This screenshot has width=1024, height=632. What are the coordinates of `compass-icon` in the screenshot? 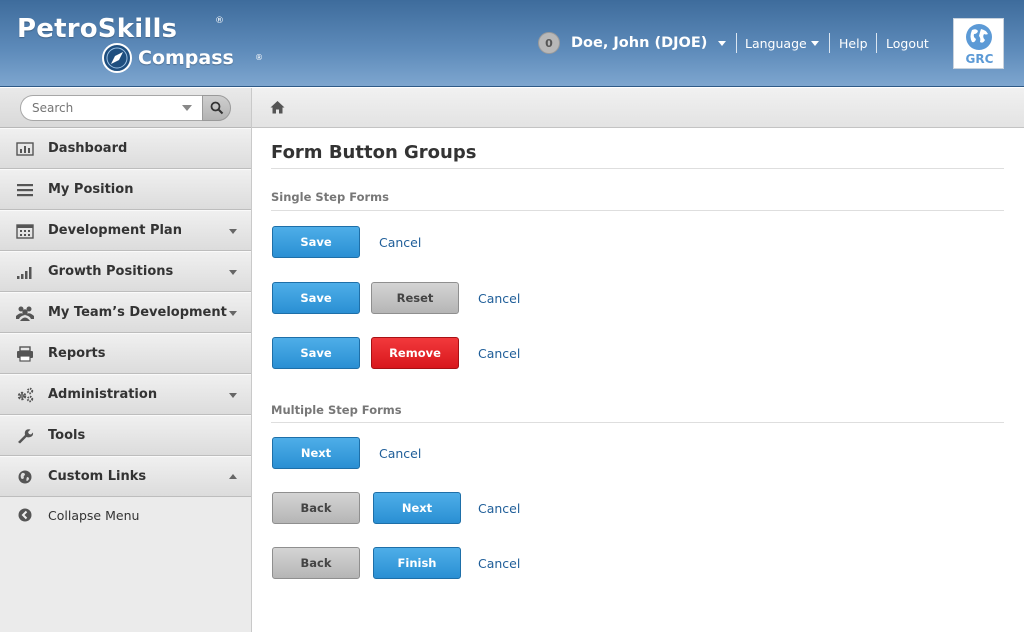 It's located at (117, 58).